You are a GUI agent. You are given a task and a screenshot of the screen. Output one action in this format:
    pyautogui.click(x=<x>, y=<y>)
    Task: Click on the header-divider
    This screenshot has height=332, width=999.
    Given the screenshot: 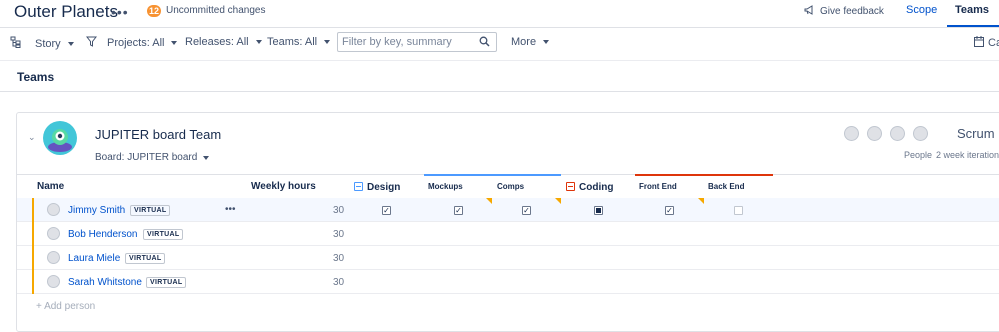 What is the action you would take?
    pyautogui.click(x=499, y=27)
    